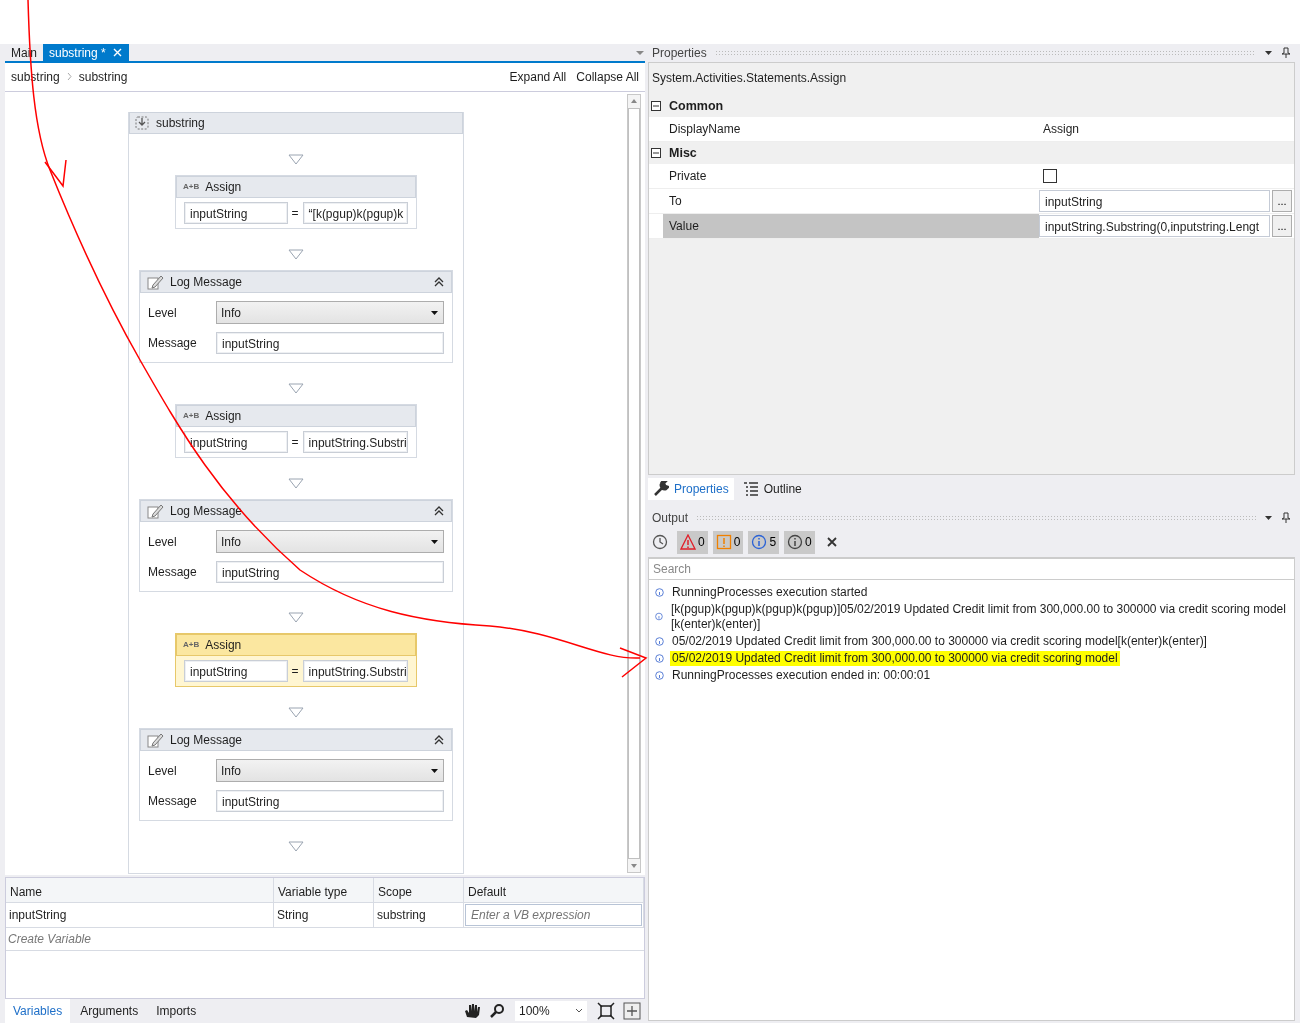 The image size is (1300, 1023). I want to click on clock-icon, so click(660, 542).